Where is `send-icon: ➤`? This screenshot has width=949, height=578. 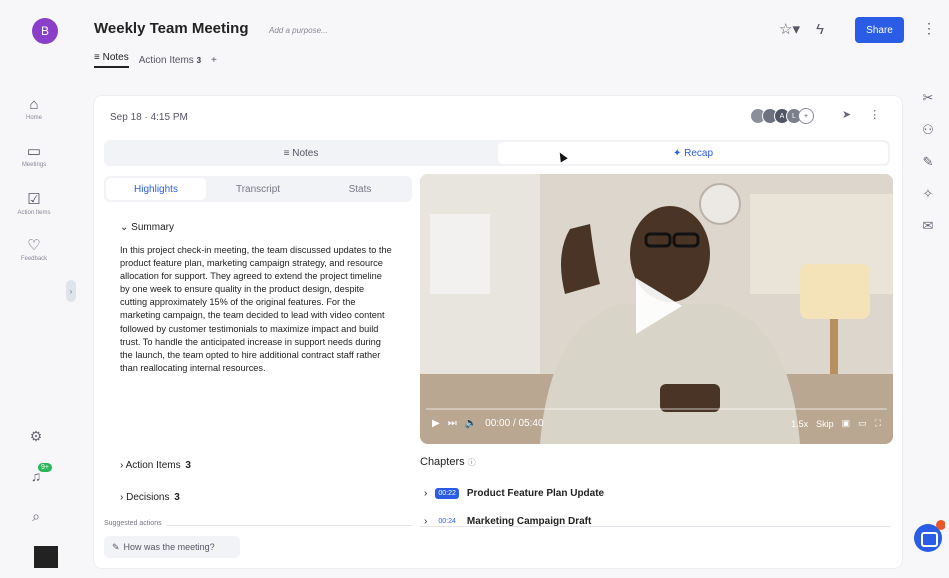
send-icon: ➤ is located at coordinates (846, 114).